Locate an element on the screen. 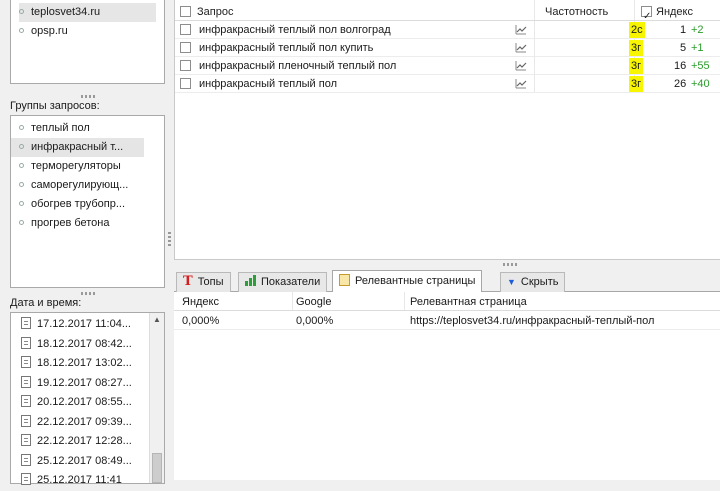  list-item: теплый пол is located at coordinates (87, 128).